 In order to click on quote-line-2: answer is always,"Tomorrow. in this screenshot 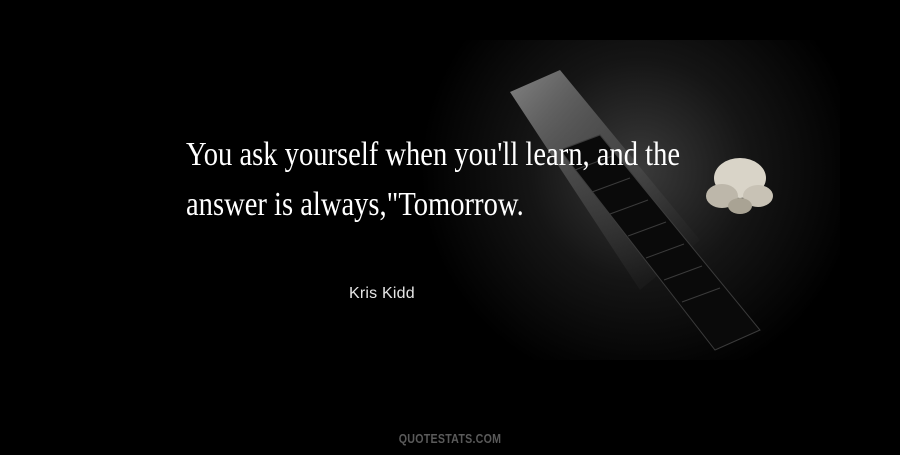, I will do `click(355, 204)`.